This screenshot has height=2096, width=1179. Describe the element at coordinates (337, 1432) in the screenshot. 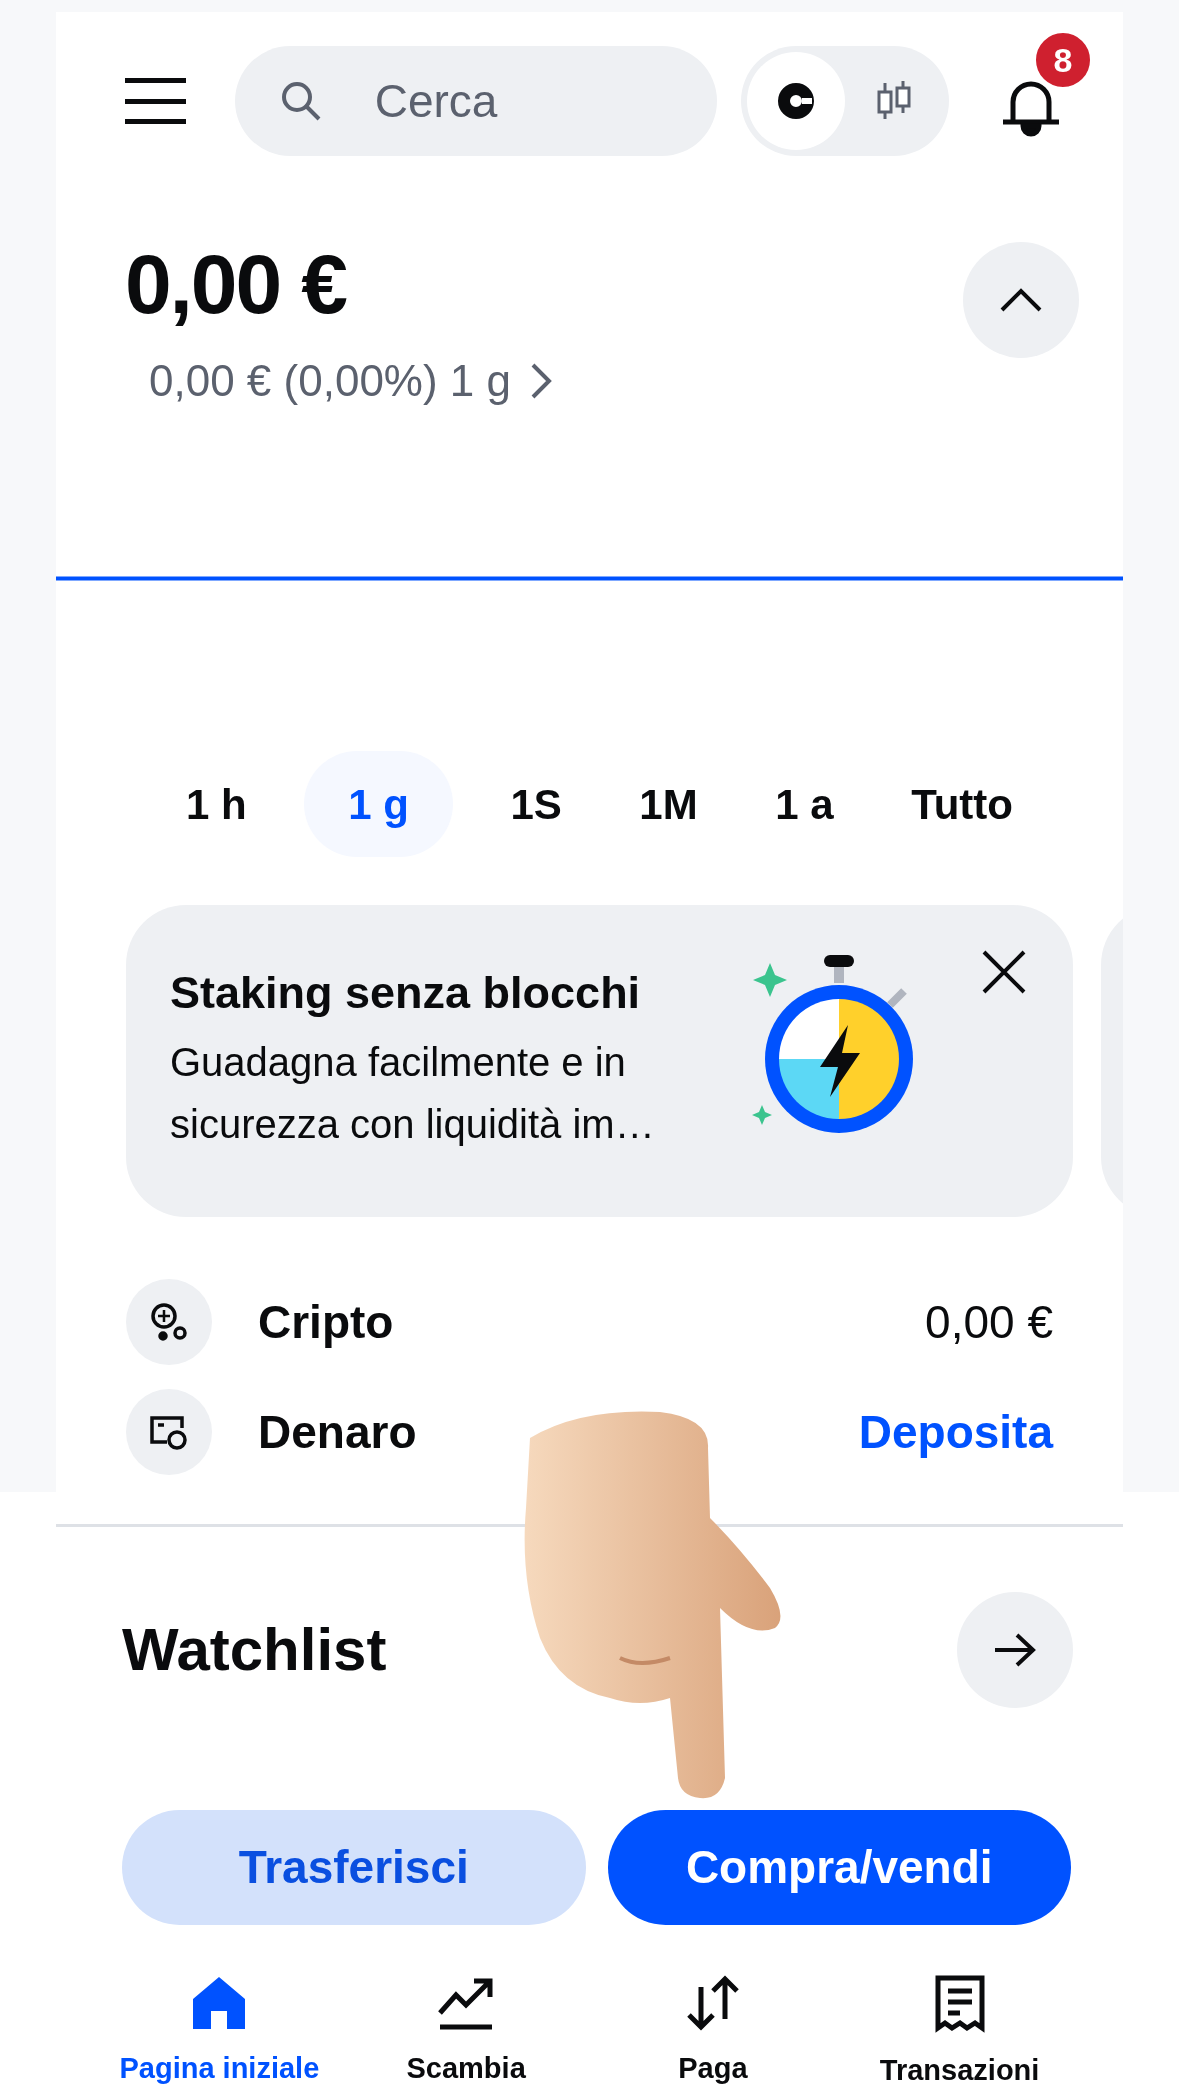

I see `account-label: Denaro` at that location.